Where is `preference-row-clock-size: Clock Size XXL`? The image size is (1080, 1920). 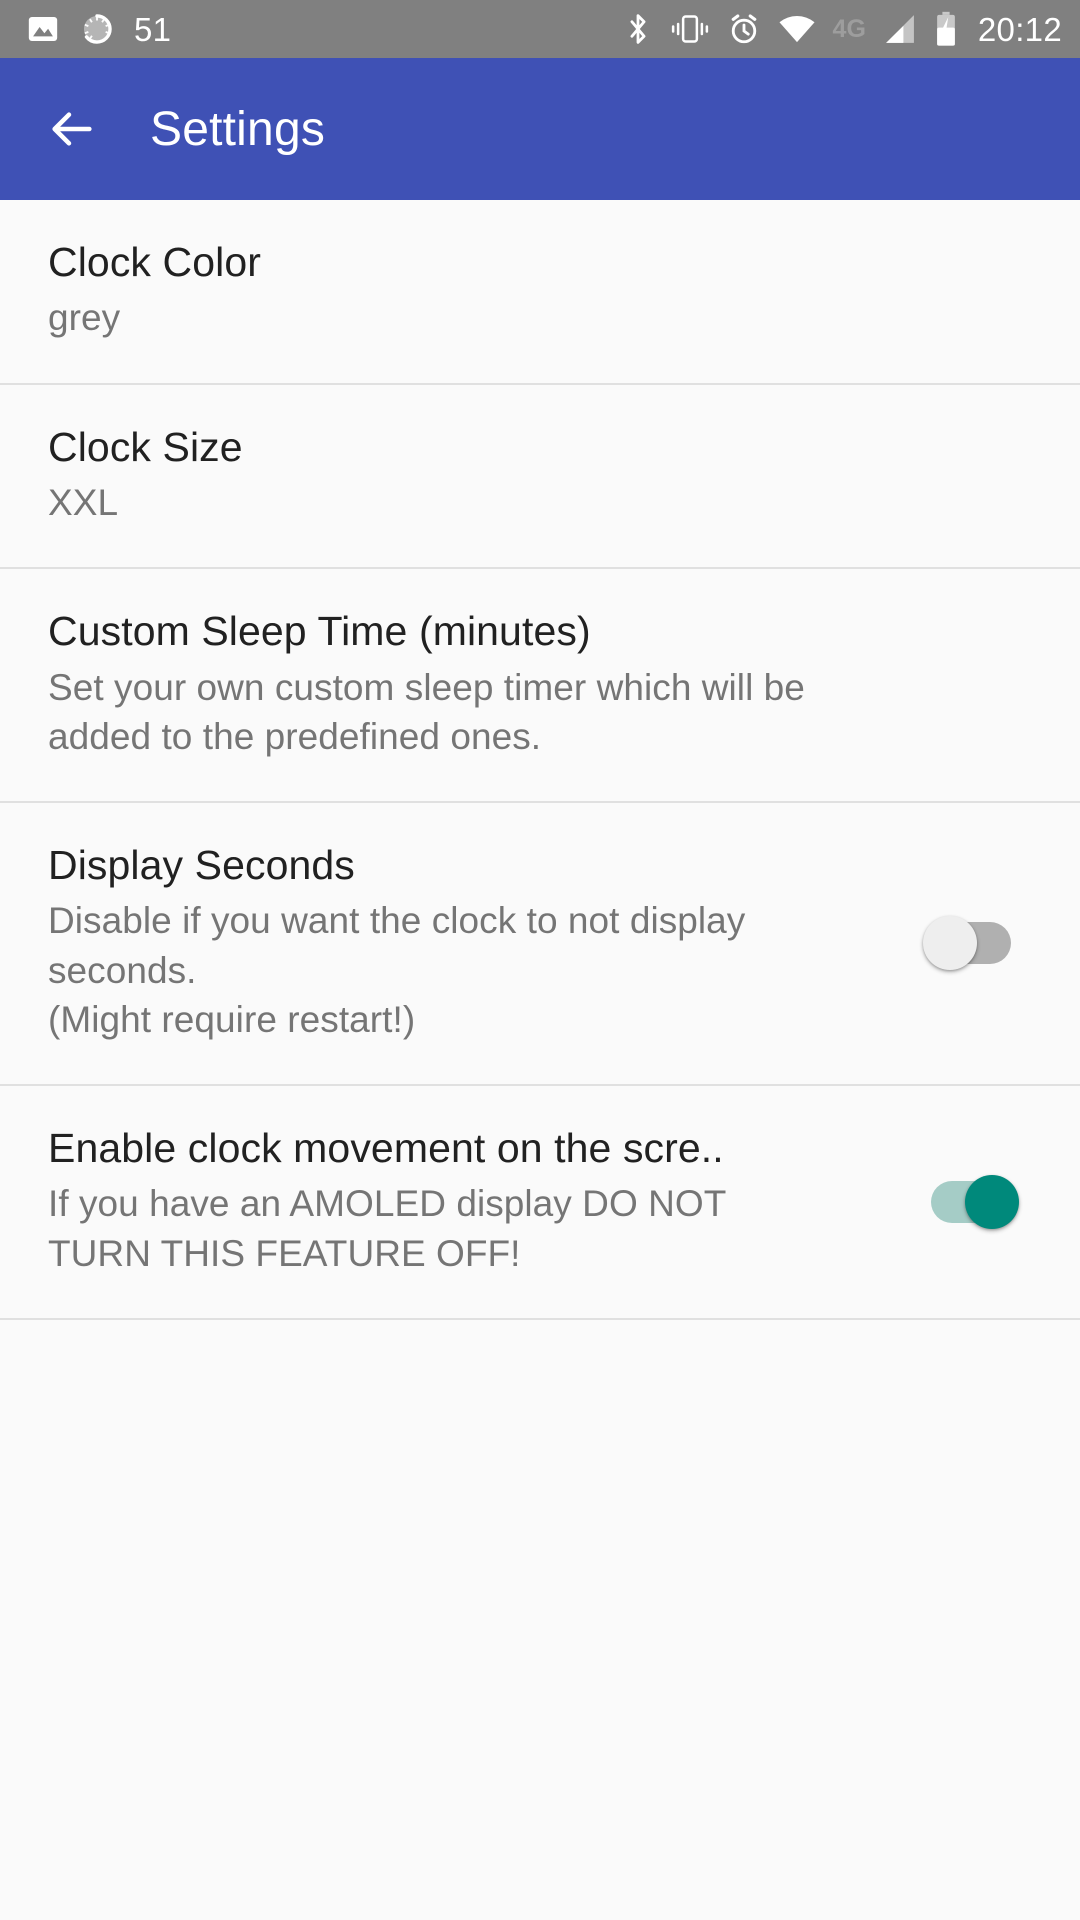
preference-row-clock-size: Clock Size XXL is located at coordinates (540, 477).